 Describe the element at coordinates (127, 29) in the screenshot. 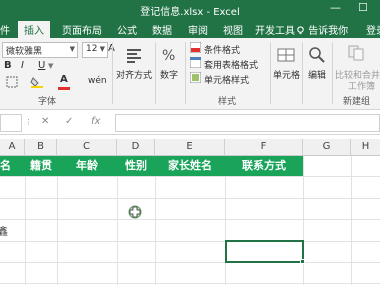

I see `tab-formulas: 公式` at that location.